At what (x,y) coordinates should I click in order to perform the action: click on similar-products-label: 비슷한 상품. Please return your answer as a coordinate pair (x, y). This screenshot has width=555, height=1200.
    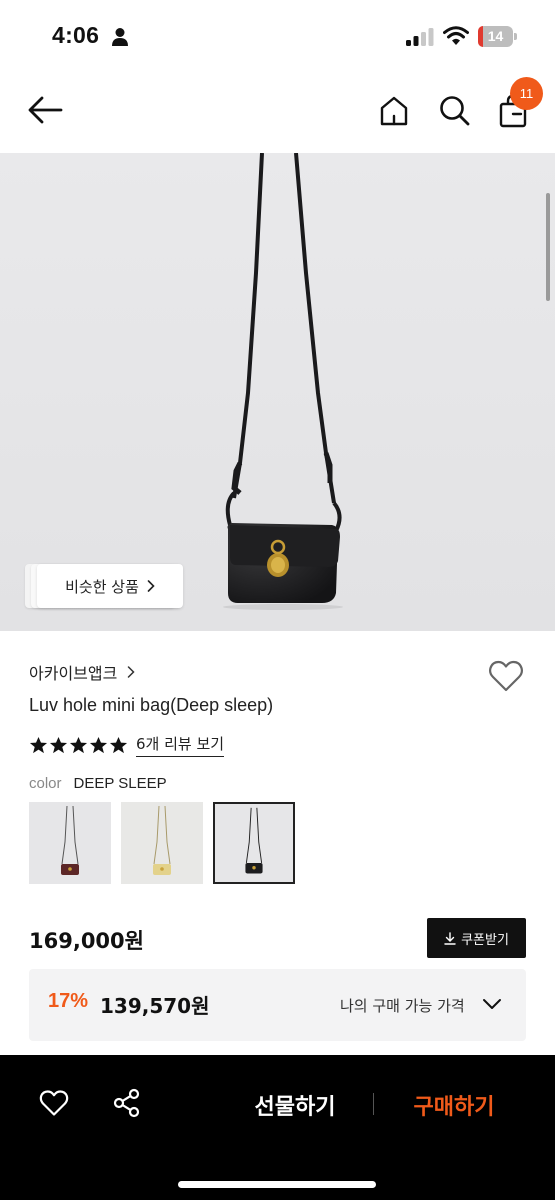
    Looking at the image, I should click on (102, 586).